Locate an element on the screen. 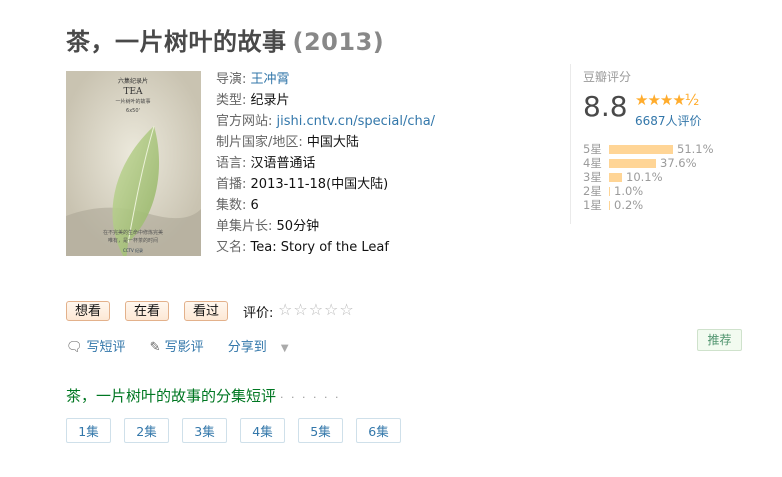 Image resolution: width=782 pixels, height=477 pixels. episode-link: 5集 is located at coordinates (320, 430).